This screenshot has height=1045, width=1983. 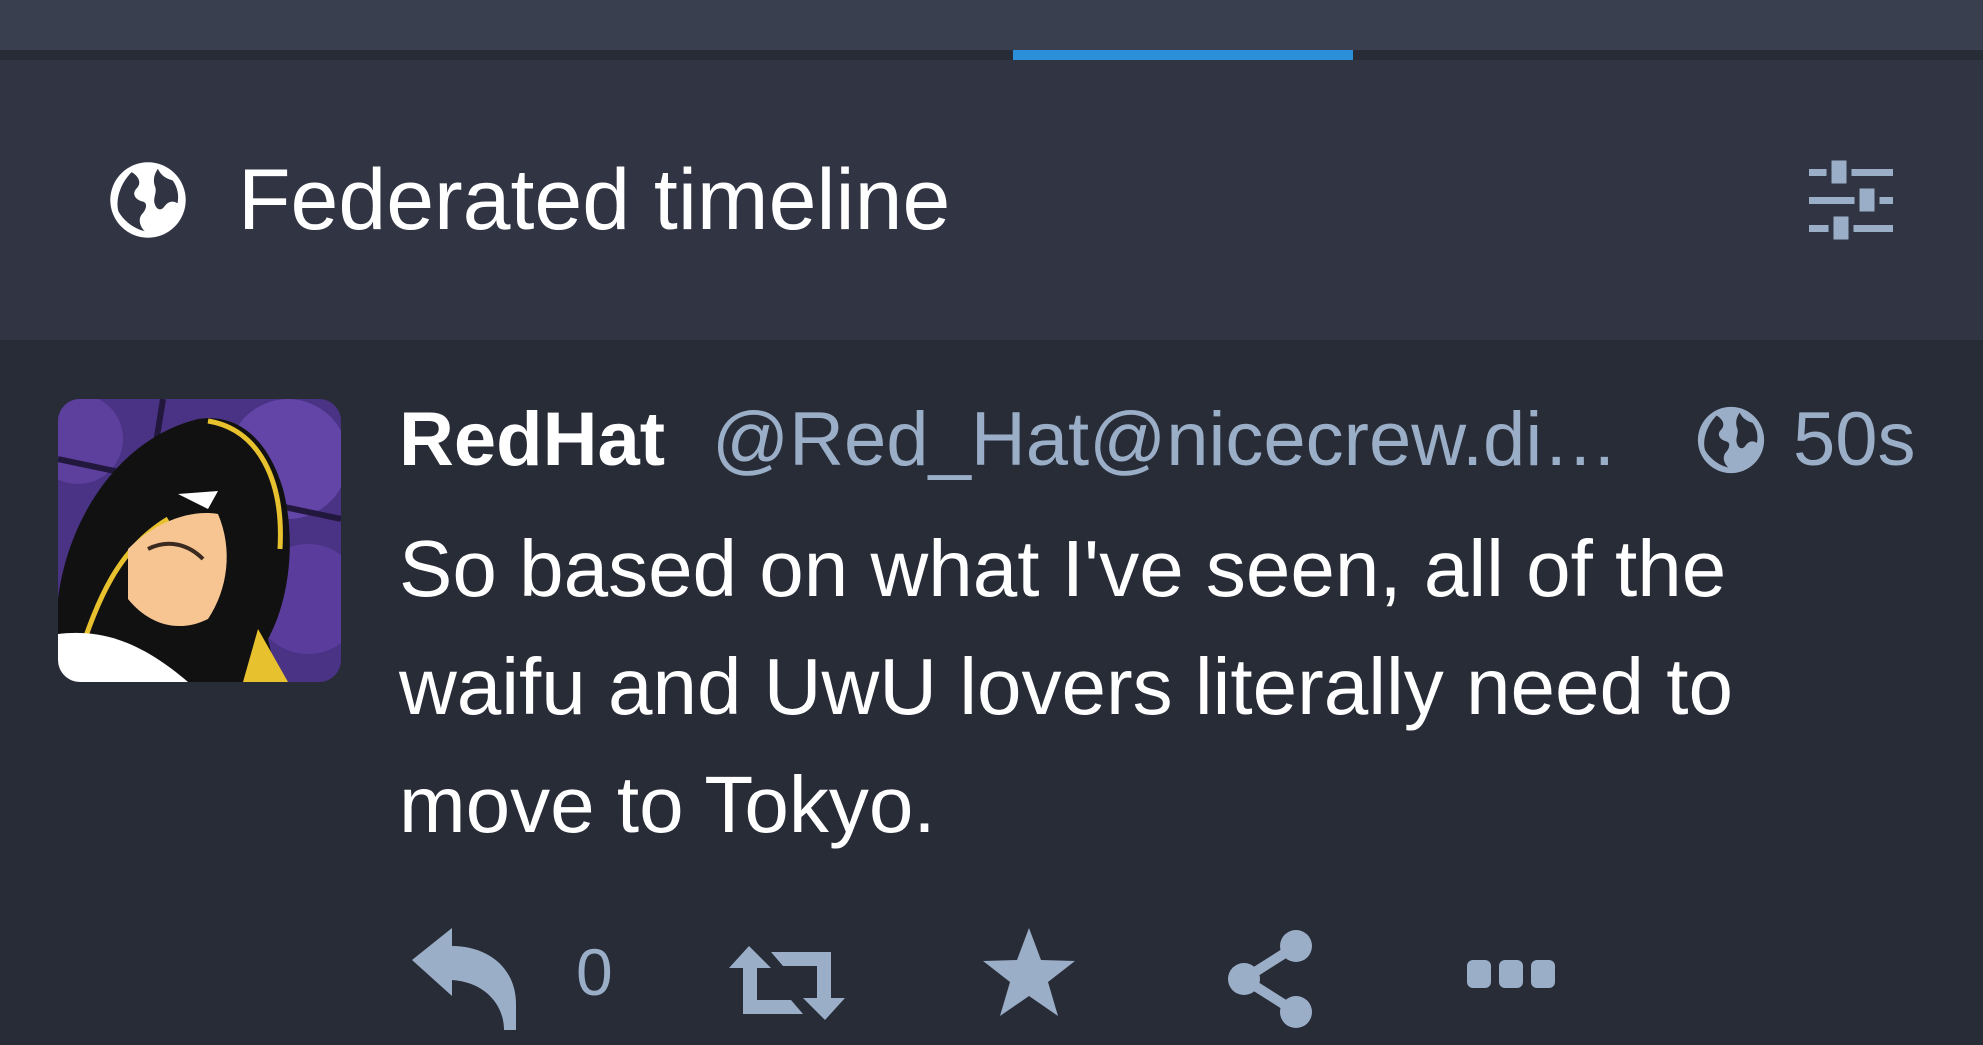 I want to click on top-tab-strip, so click(x=991, y=25).